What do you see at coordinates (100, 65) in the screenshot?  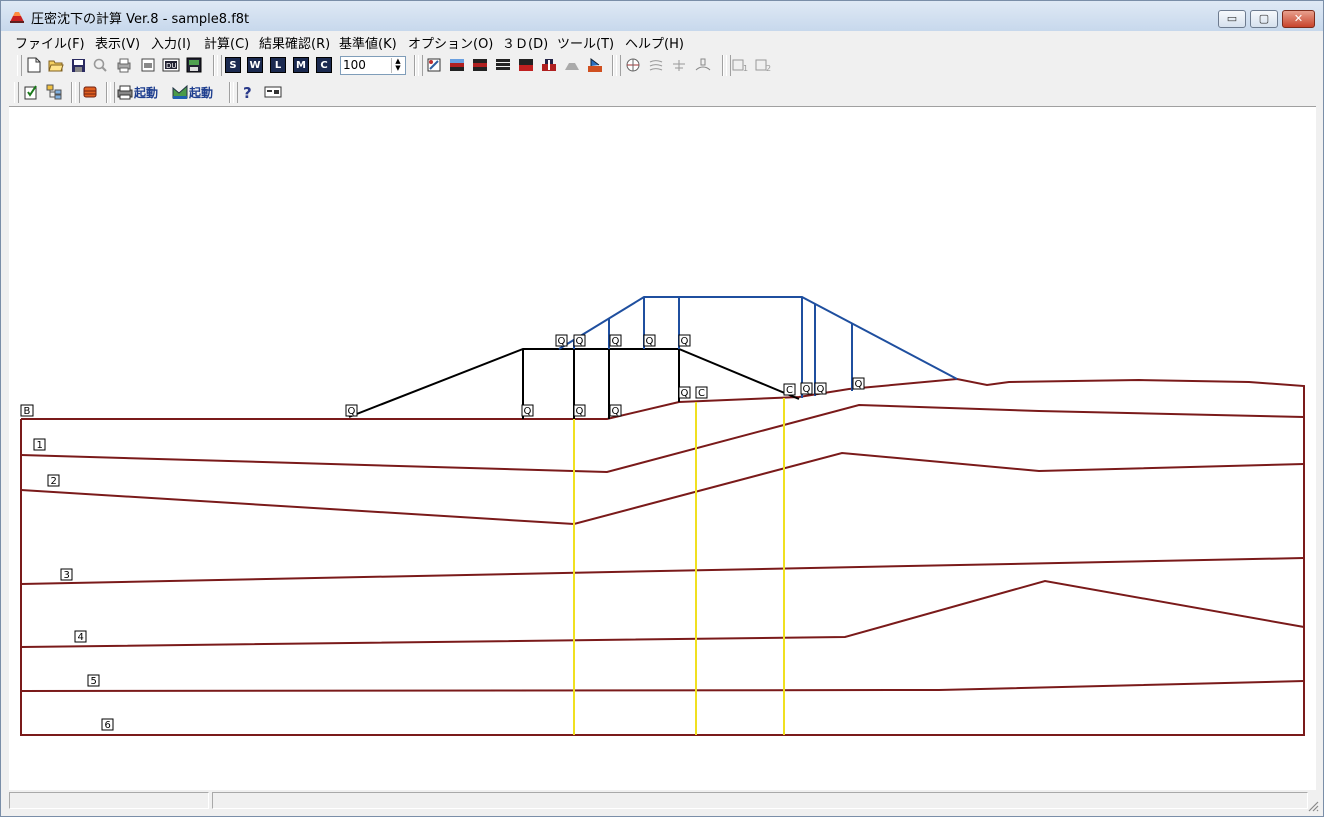 I see `preview-icon` at bounding box center [100, 65].